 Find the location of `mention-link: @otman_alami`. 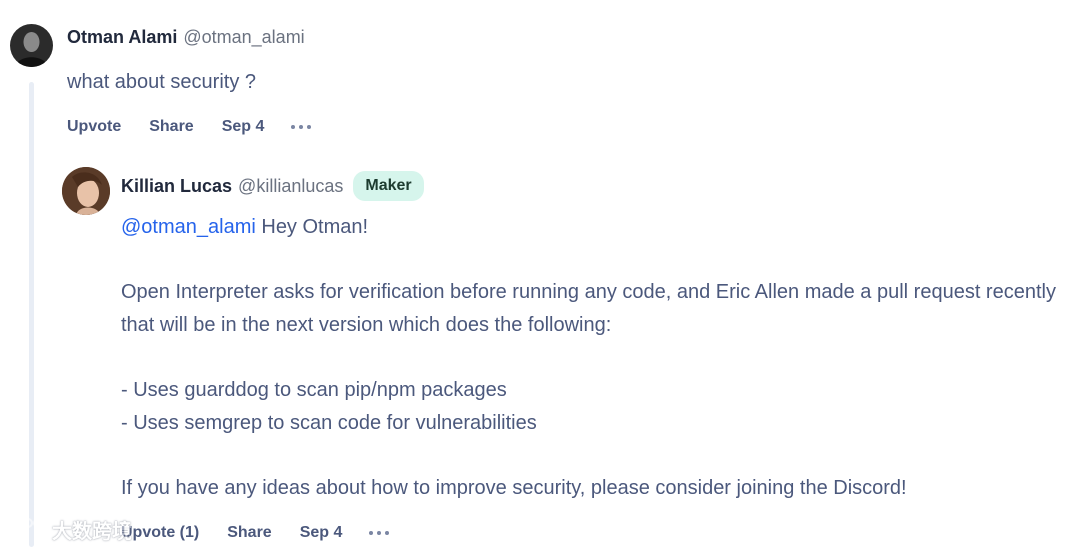

mention-link: @otman_alami is located at coordinates (188, 227).